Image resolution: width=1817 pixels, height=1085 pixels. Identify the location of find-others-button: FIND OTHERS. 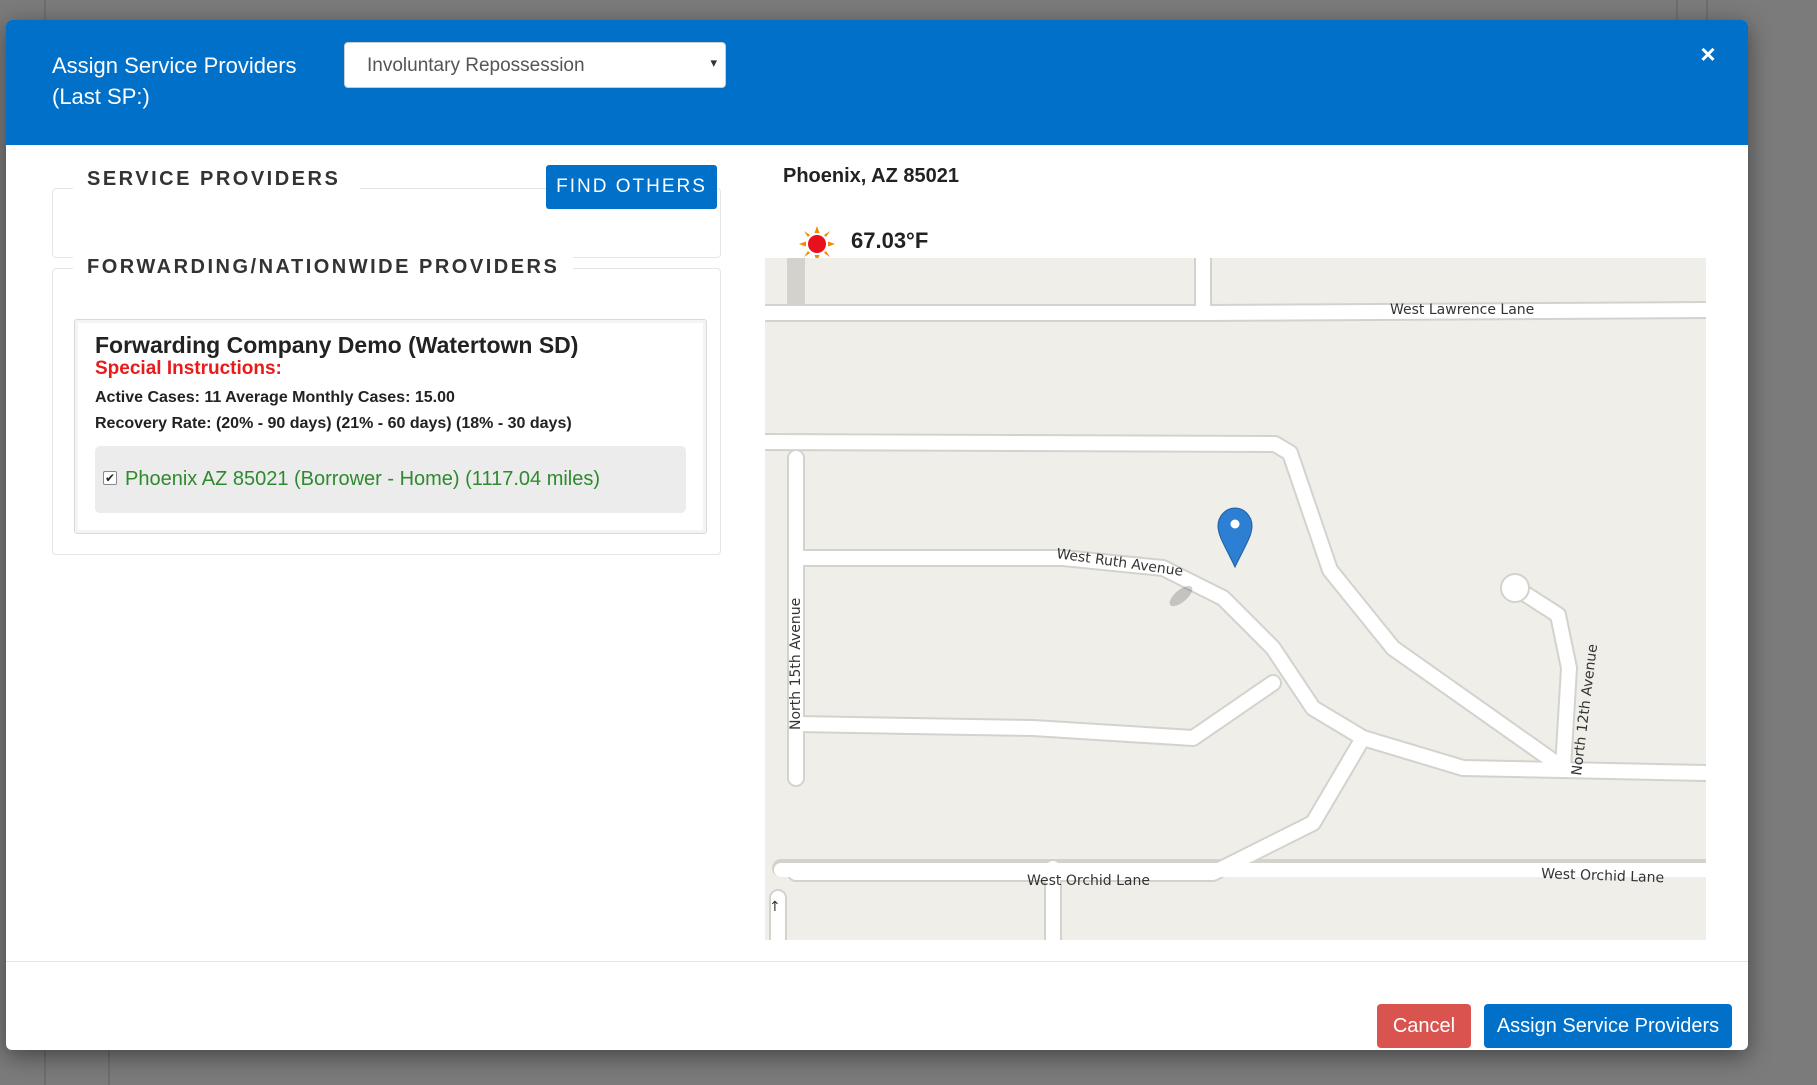
(631, 187).